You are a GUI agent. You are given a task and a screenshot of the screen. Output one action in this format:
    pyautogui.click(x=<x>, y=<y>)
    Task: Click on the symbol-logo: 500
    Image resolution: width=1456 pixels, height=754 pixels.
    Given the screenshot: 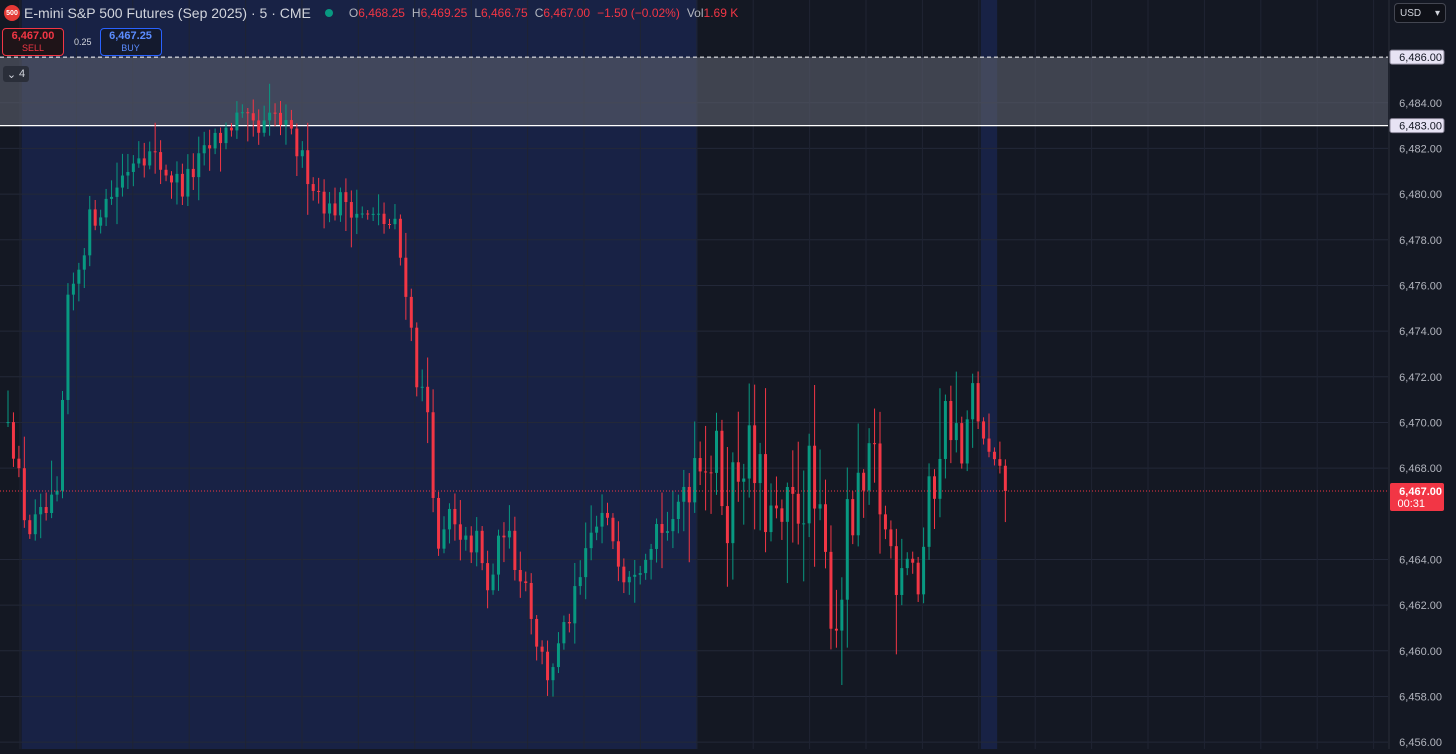 What is the action you would take?
    pyautogui.click(x=12, y=13)
    